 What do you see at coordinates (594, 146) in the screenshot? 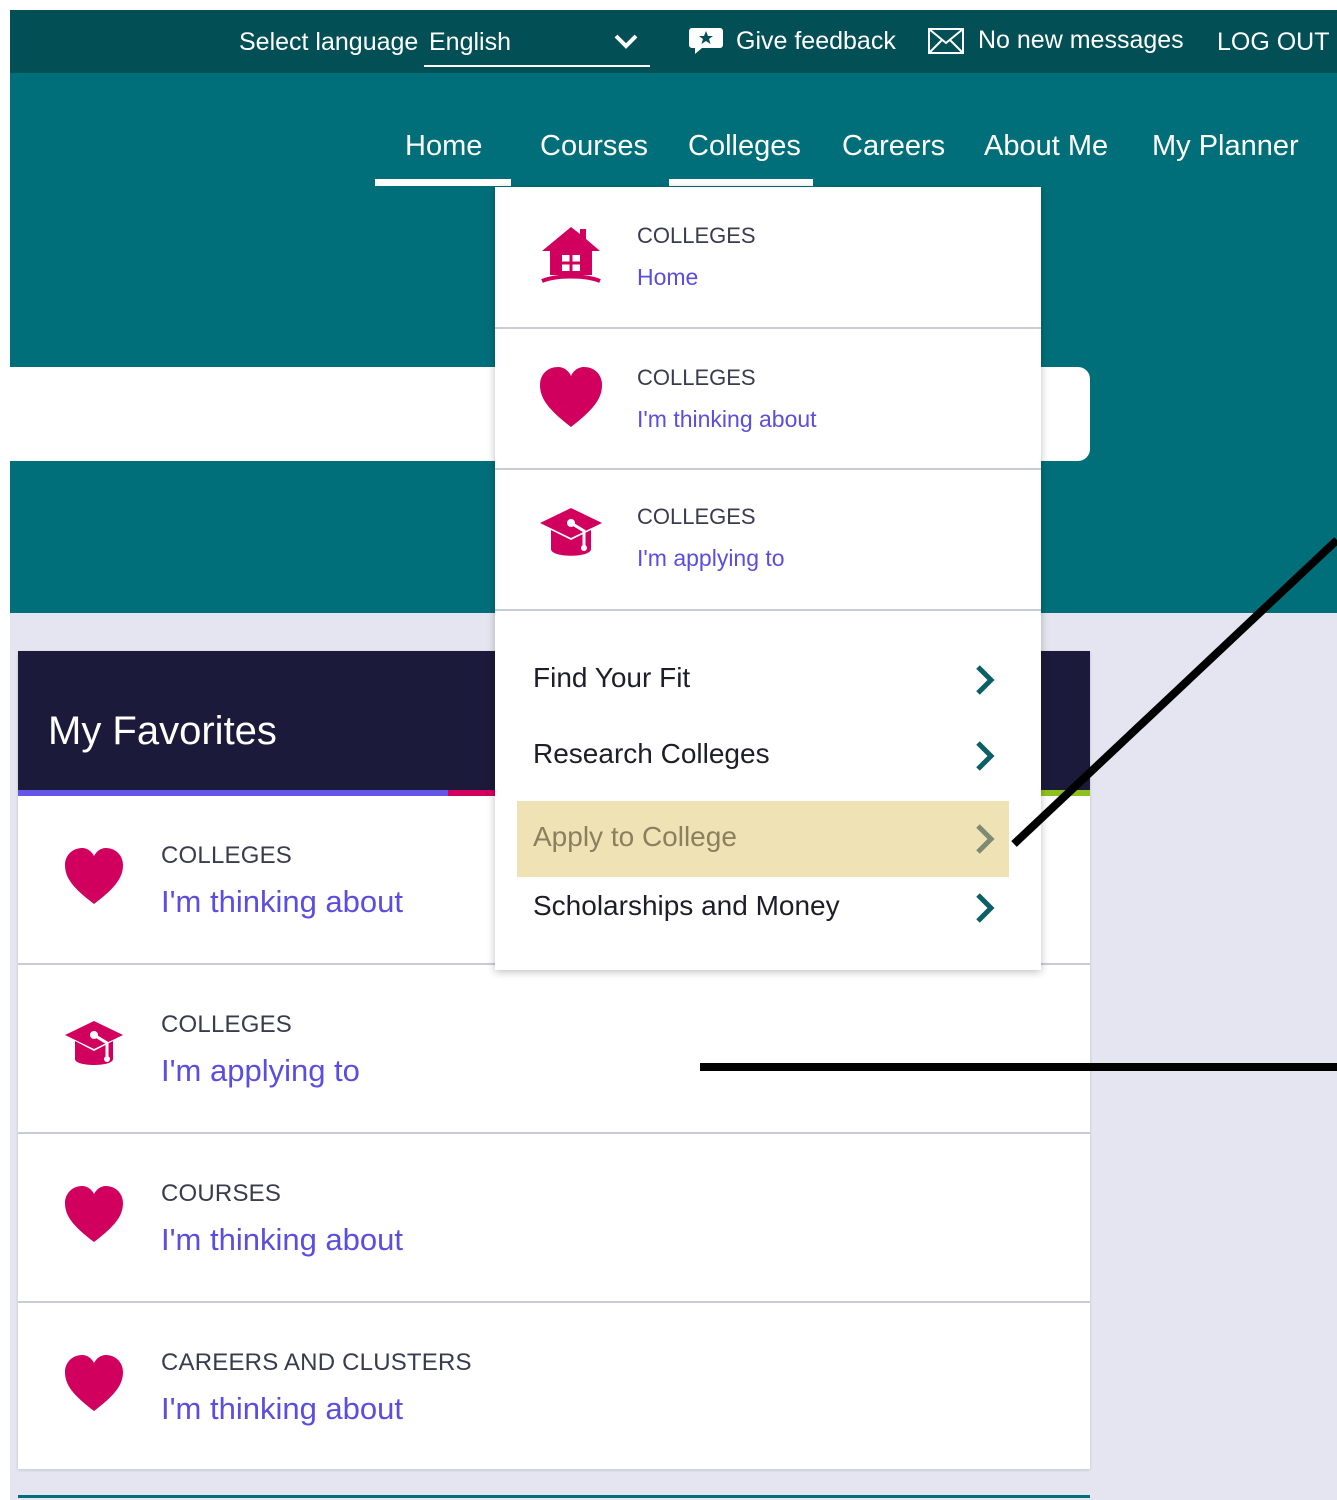
I see `nav-courses: Courses` at bounding box center [594, 146].